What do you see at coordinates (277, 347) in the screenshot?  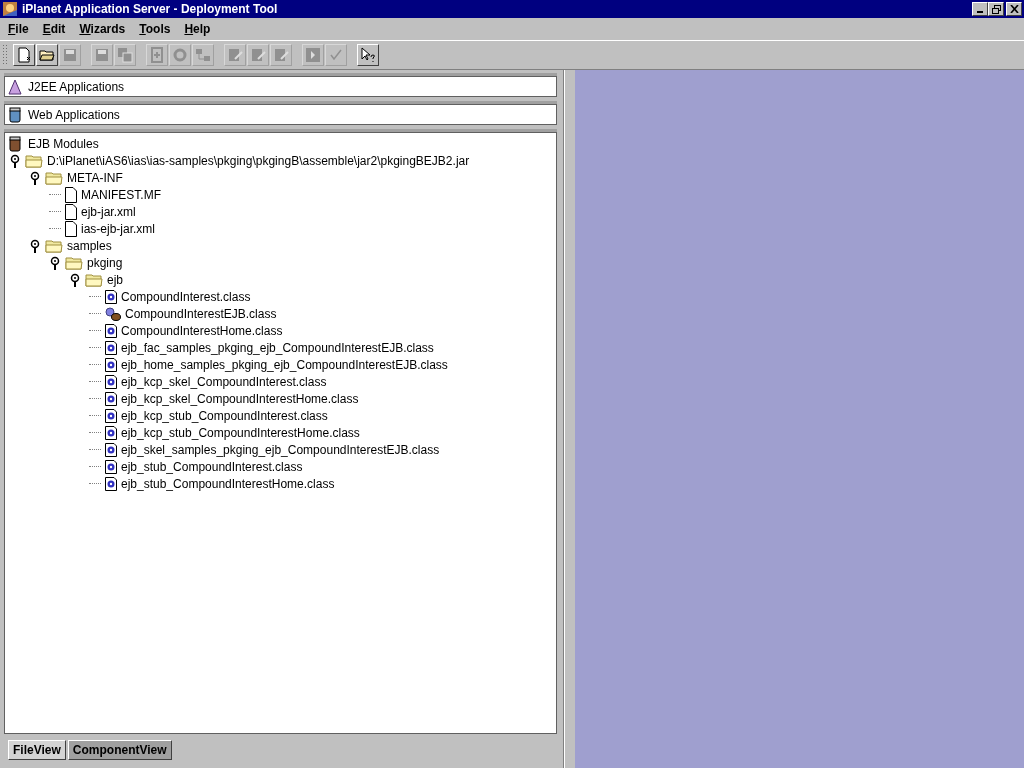 I see `tree-item: ejb_fac_samples_pkging_ejb_CompoundInterestEJB.class` at bounding box center [277, 347].